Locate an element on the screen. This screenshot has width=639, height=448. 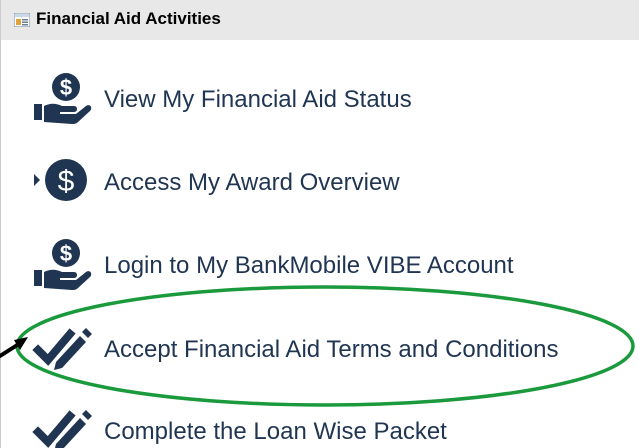
link-login-bankmobile-vibe: $ Login to My BankMobile VIBE Account is located at coordinates (320, 264).